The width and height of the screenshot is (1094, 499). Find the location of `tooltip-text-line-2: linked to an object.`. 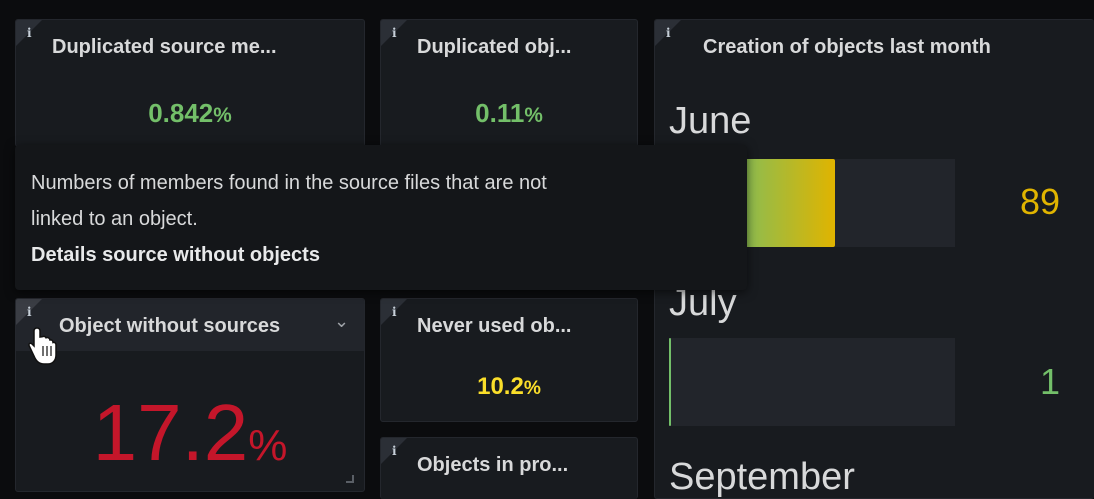

tooltip-text-line-2: linked to an object. is located at coordinates (114, 219).